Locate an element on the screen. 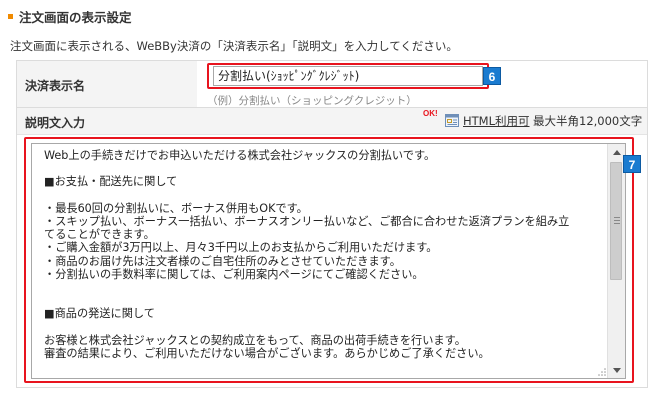  callout-marker-6: 6 is located at coordinates (492, 76).